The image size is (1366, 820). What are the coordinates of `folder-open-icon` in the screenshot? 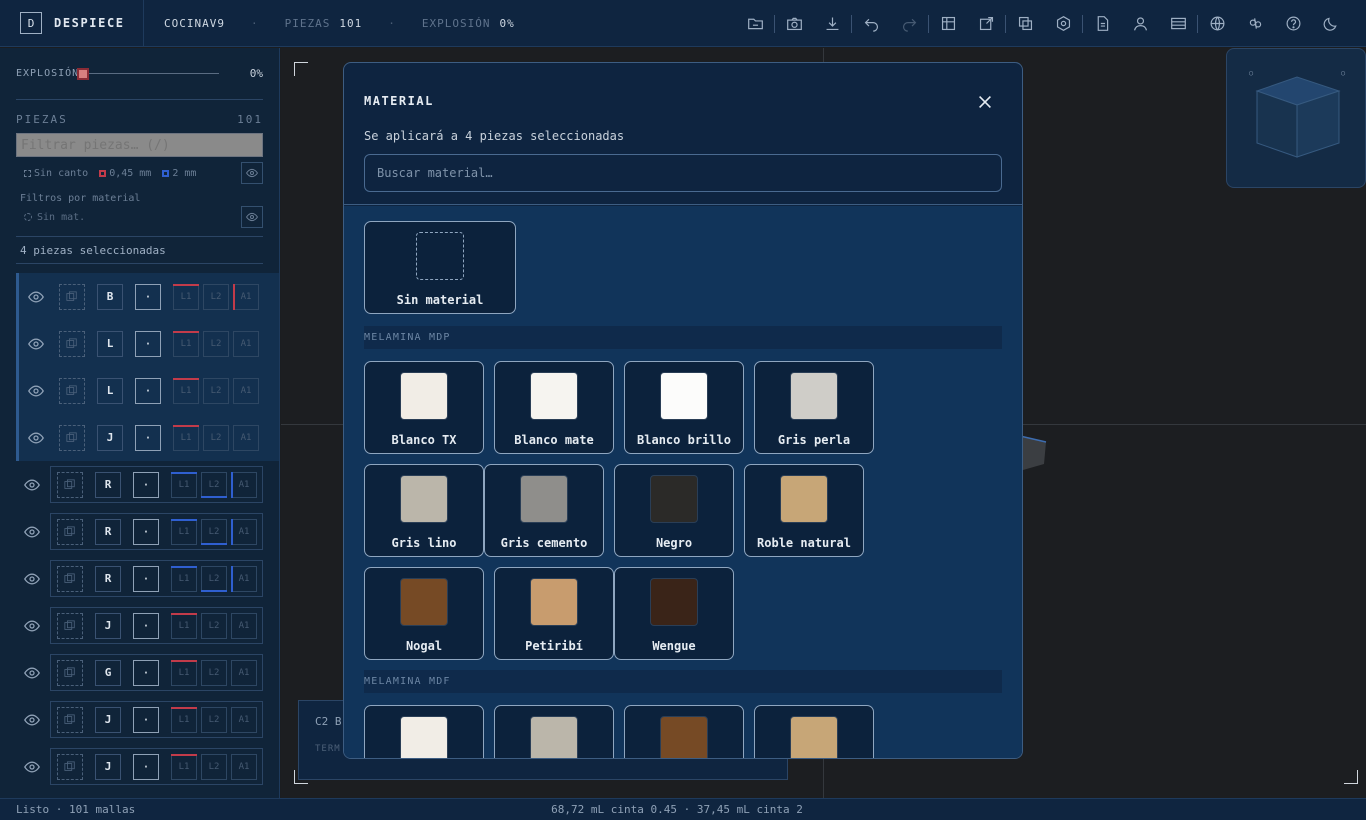 It's located at (755, 23).